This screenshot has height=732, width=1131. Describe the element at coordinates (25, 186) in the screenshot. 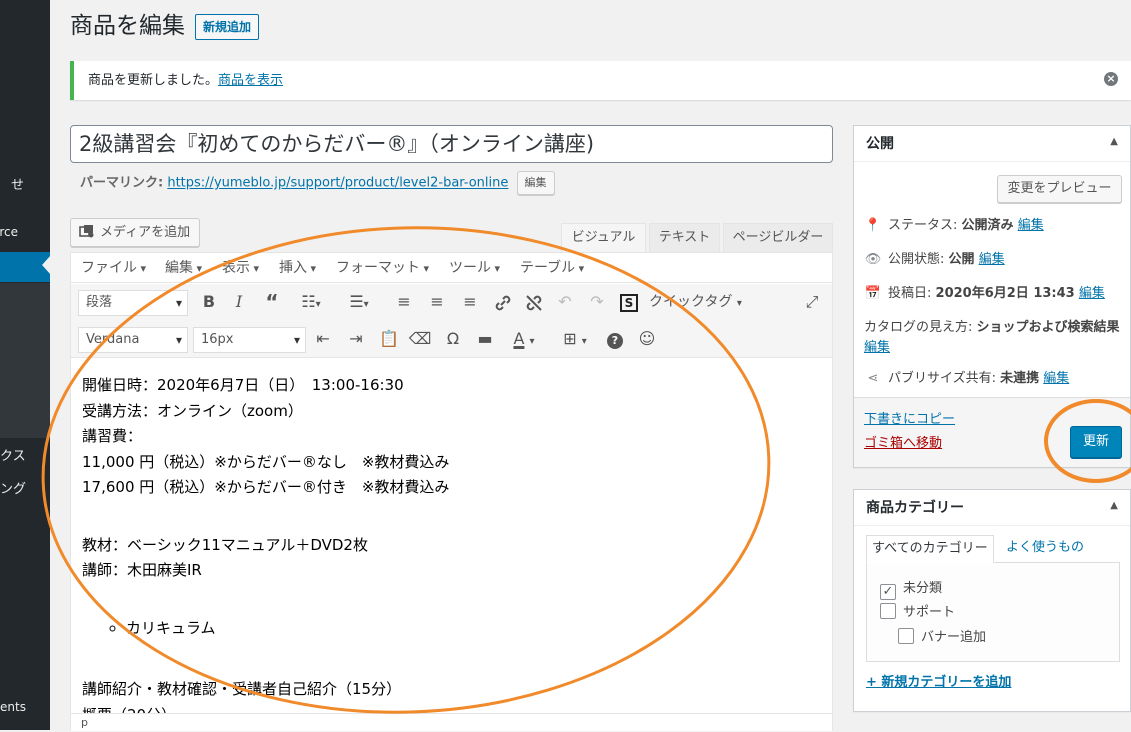

I see `sidebar-item-1: せ` at that location.